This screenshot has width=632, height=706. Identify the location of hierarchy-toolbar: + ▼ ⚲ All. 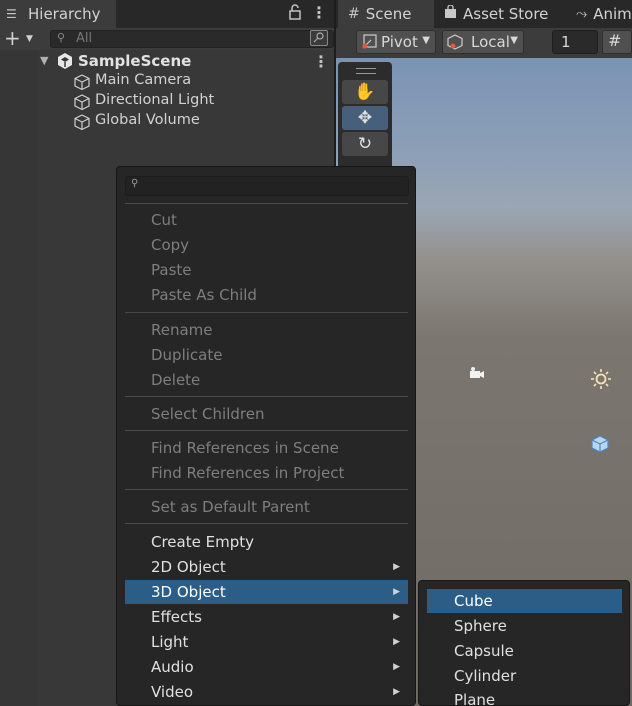
(167, 39).